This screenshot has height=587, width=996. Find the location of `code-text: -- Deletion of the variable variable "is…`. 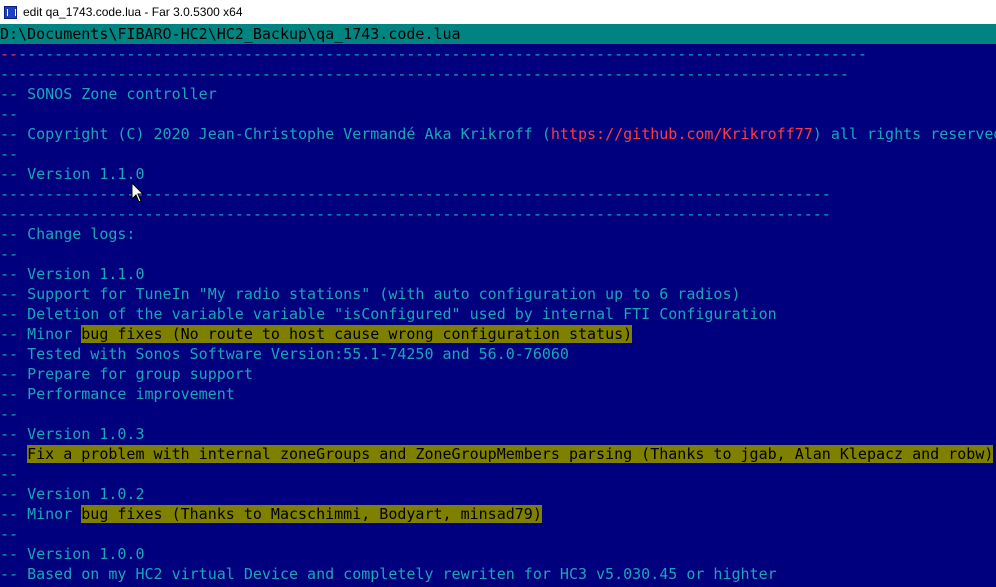

code-text: -- Deletion of the variable variable "is… is located at coordinates (388, 314).